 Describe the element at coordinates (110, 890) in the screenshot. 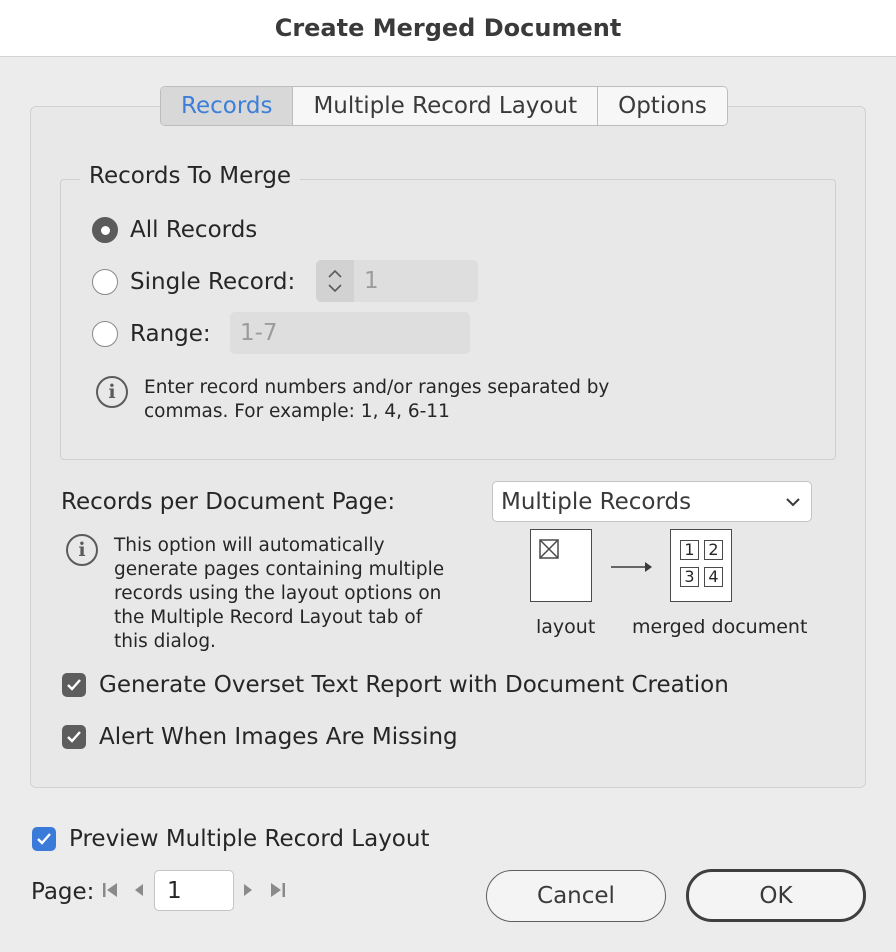

I see `first-page-icon` at that location.